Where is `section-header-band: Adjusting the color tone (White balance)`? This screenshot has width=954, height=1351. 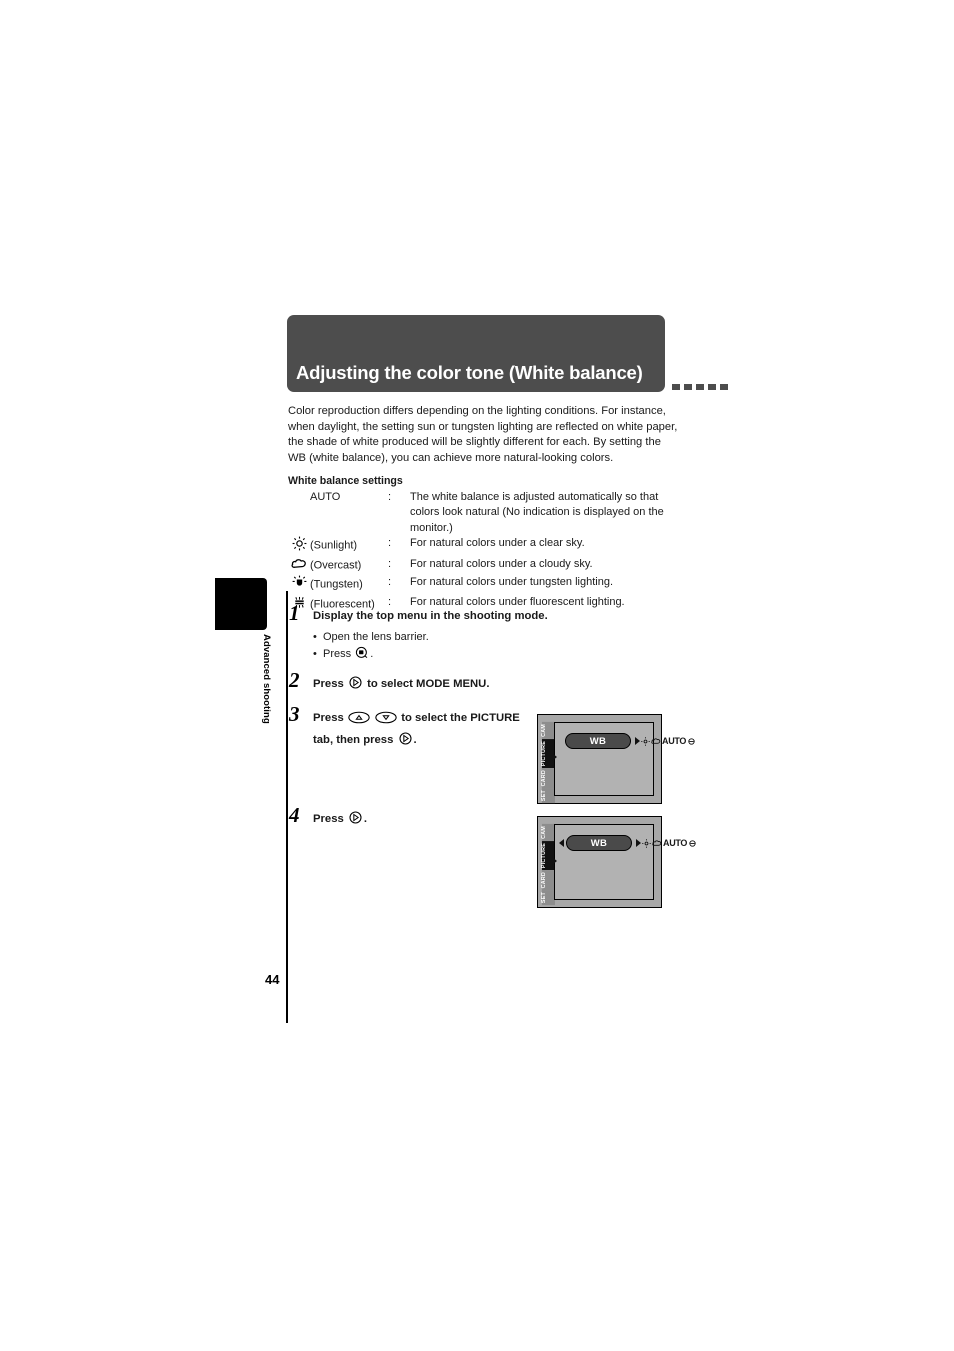
section-header-band: Adjusting the color tone (White balance) is located at coordinates (476, 353).